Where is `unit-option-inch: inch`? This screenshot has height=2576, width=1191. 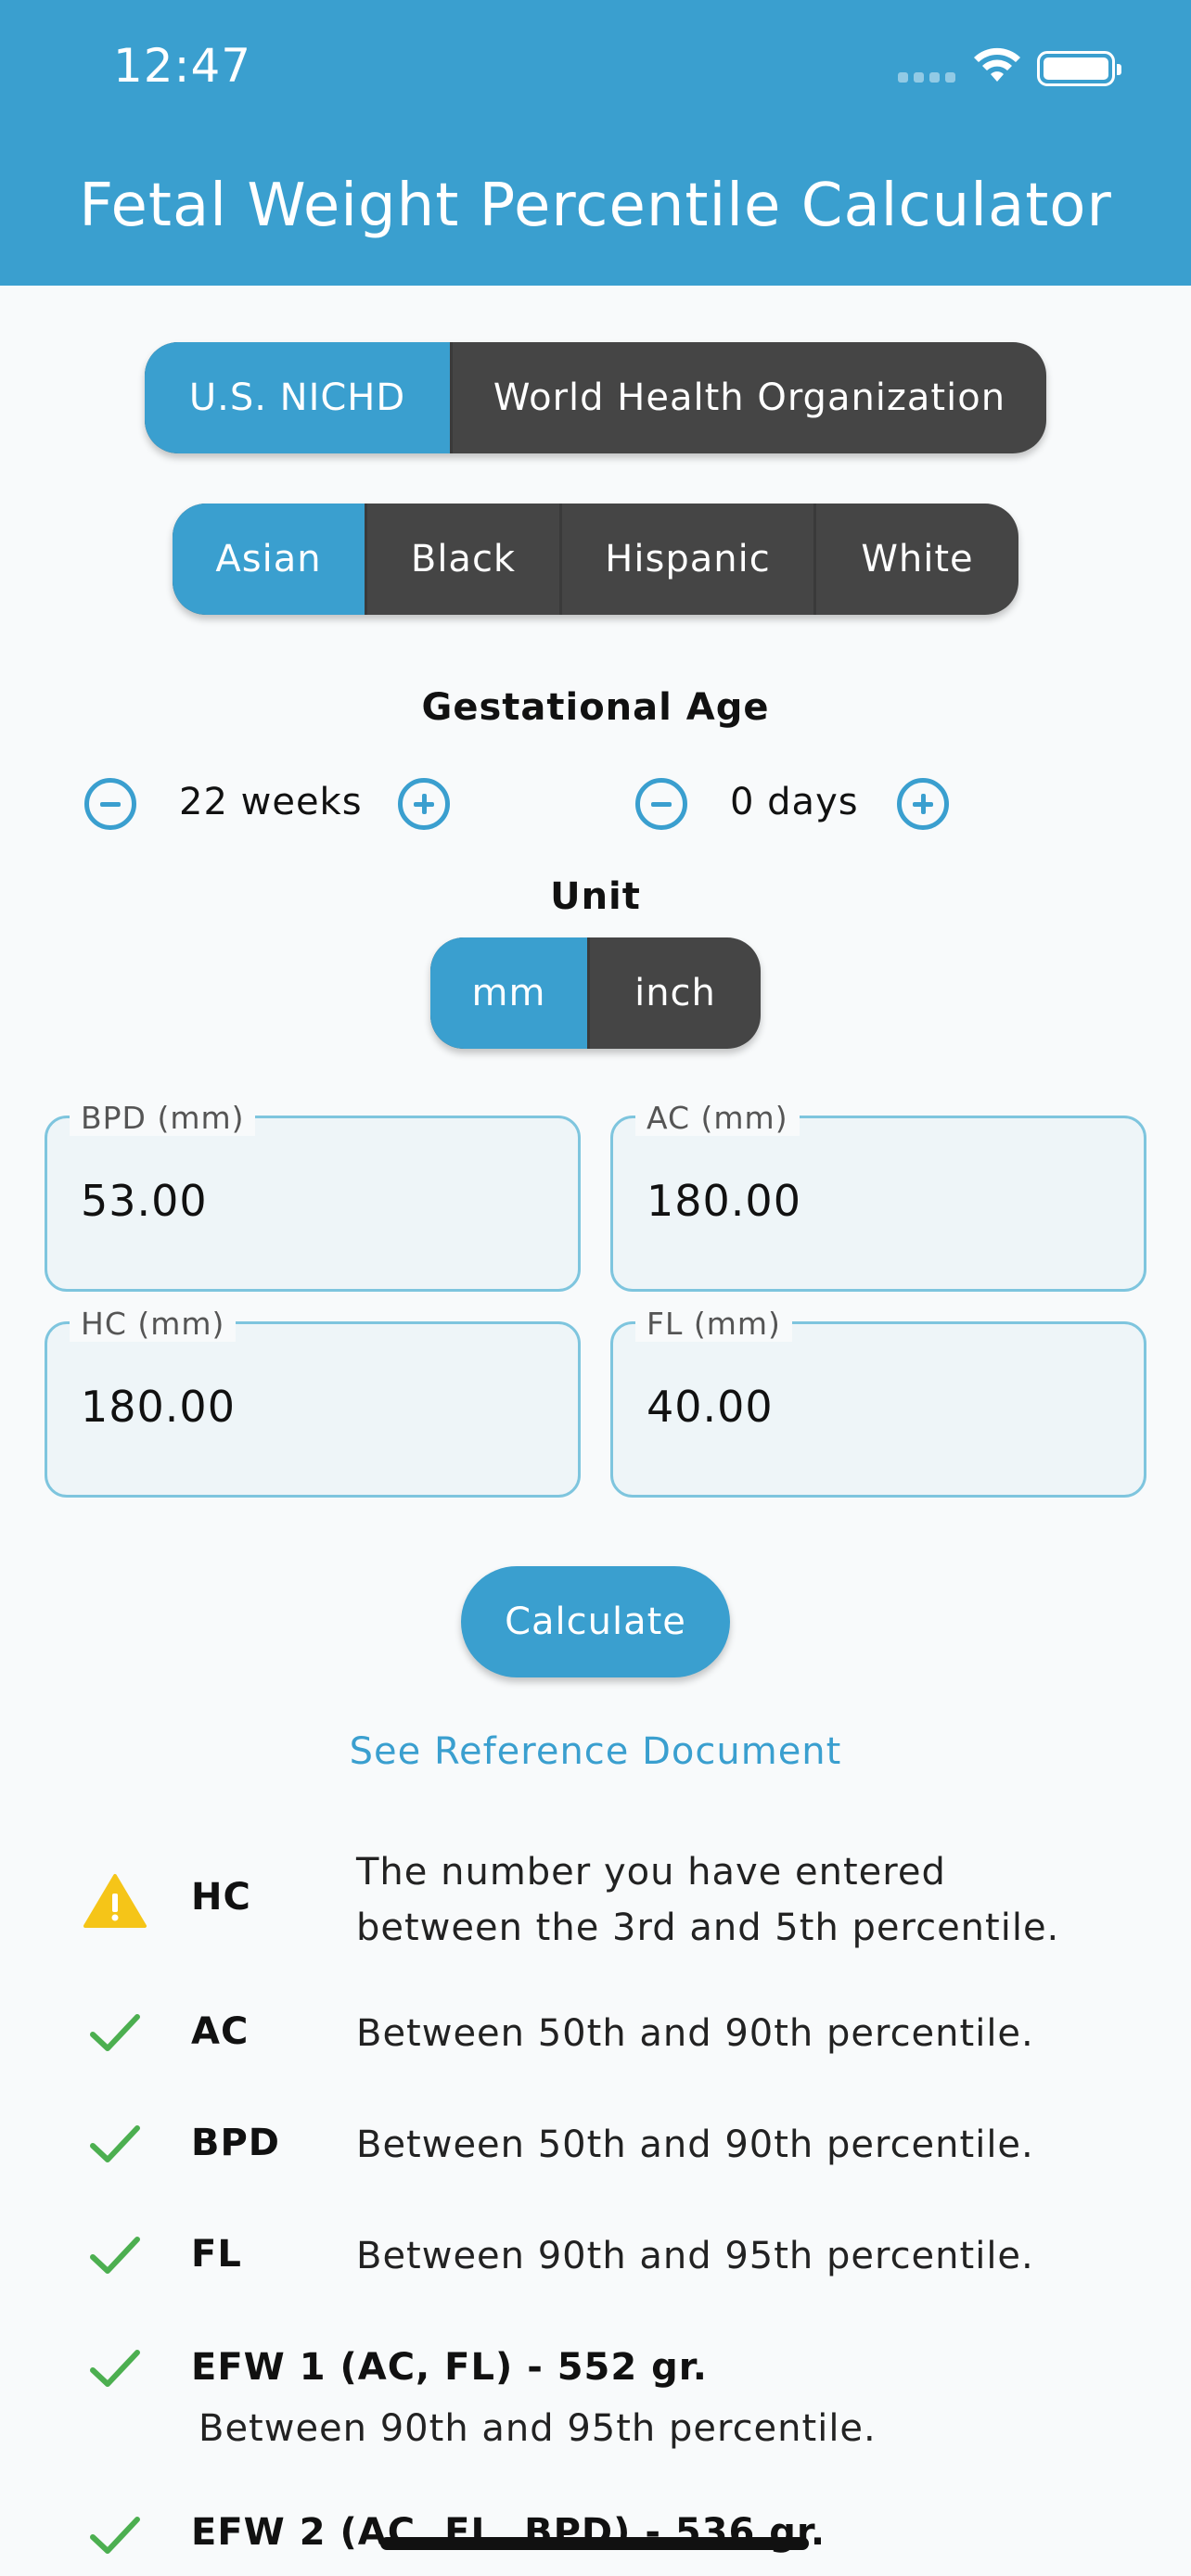
unit-option-inch: inch is located at coordinates (675, 993).